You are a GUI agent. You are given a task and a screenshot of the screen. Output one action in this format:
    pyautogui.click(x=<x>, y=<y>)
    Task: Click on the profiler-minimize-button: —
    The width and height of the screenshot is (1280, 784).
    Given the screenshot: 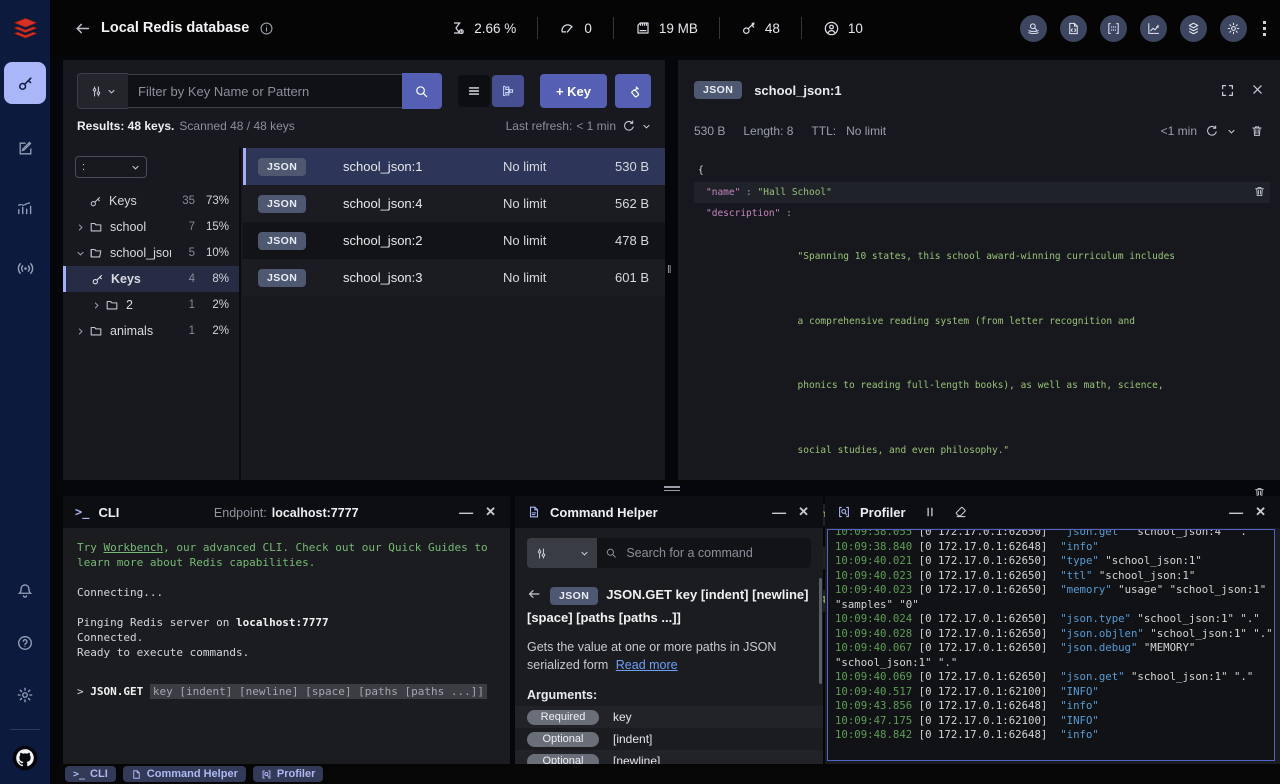 What is the action you would take?
    pyautogui.click(x=1236, y=512)
    